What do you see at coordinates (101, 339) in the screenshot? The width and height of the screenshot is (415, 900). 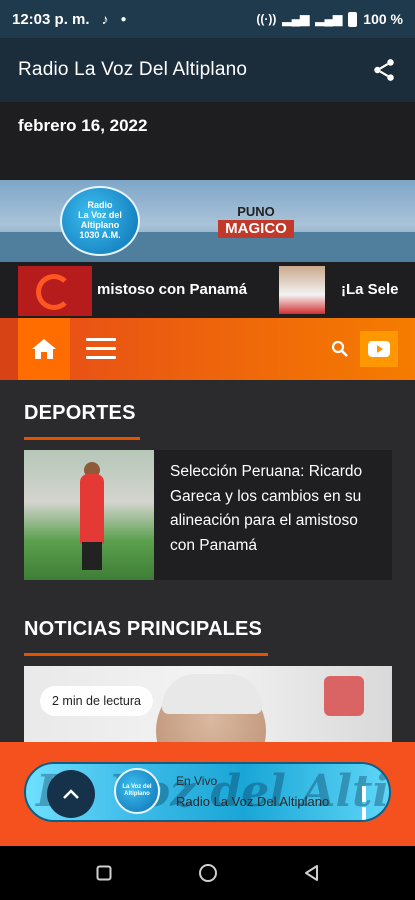 I see `menu-icon` at bounding box center [101, 339].